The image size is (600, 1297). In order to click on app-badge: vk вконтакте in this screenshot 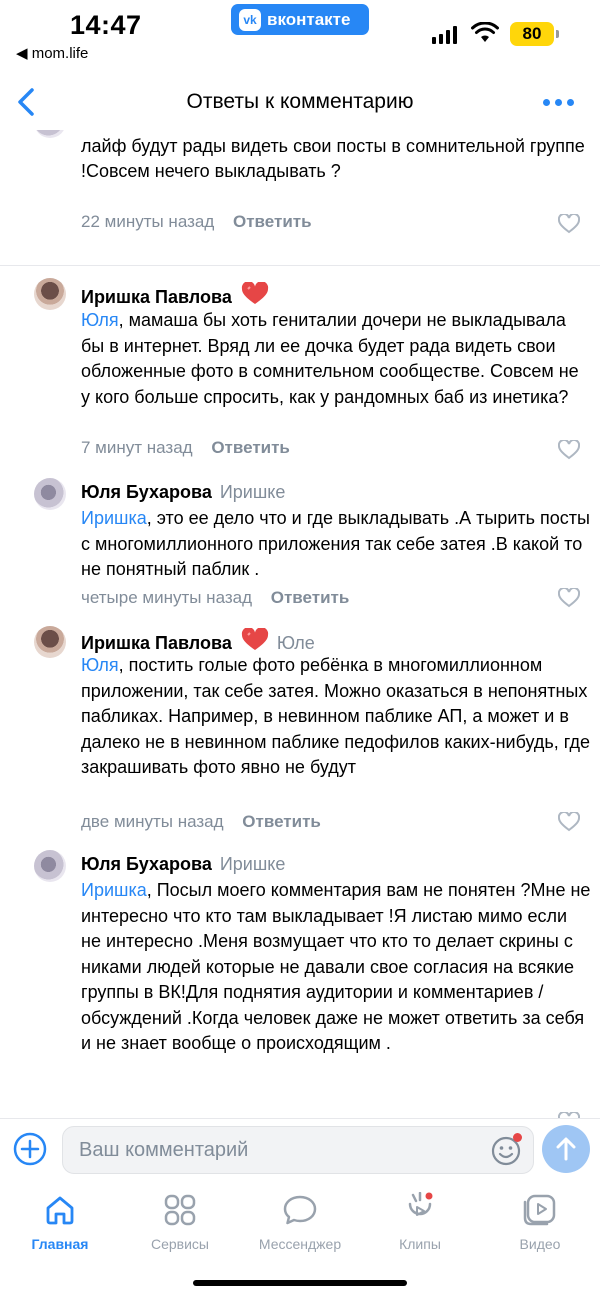, I will do `click(300, 19)`.